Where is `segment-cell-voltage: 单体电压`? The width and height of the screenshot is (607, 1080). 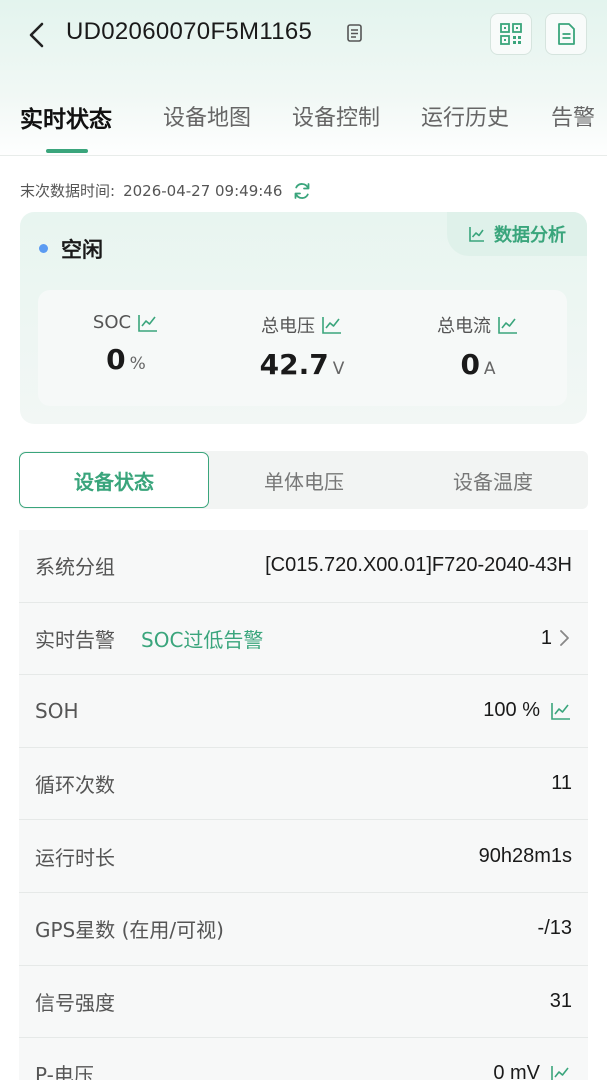
segment-cell-voltage: 单体电压 is located at coordinates (304, 480).